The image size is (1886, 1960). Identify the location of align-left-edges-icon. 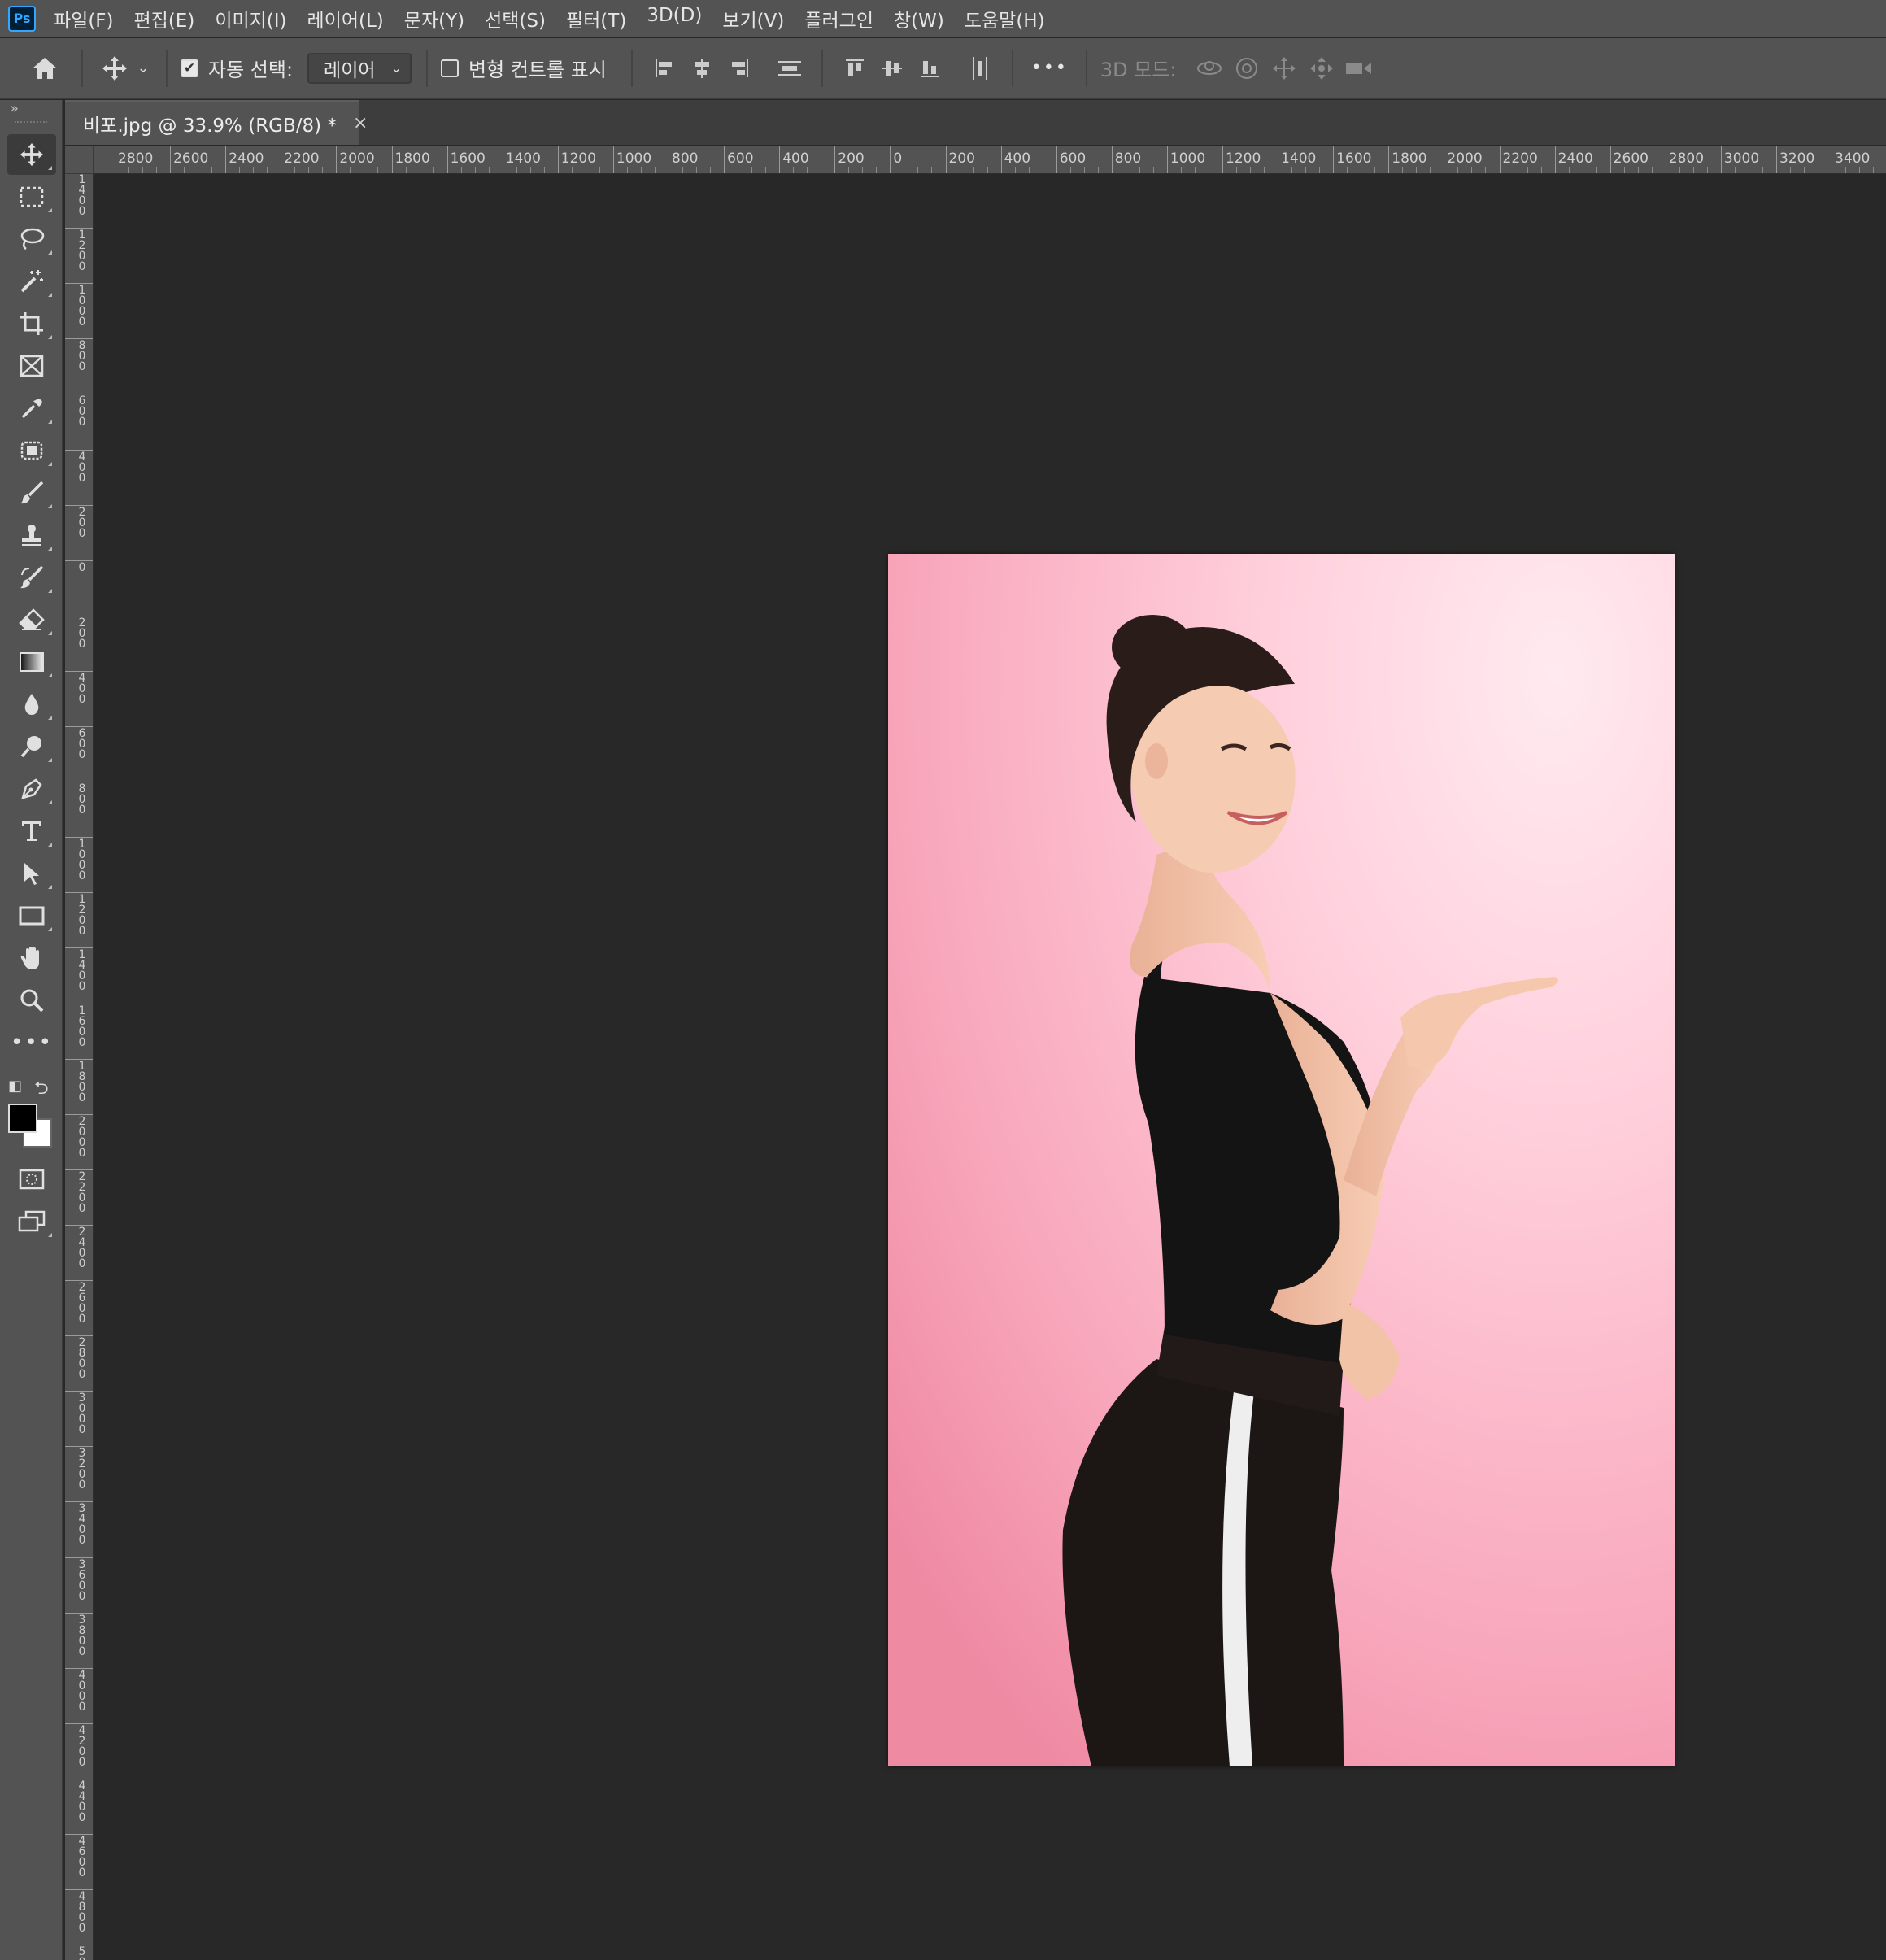
(665, 68).